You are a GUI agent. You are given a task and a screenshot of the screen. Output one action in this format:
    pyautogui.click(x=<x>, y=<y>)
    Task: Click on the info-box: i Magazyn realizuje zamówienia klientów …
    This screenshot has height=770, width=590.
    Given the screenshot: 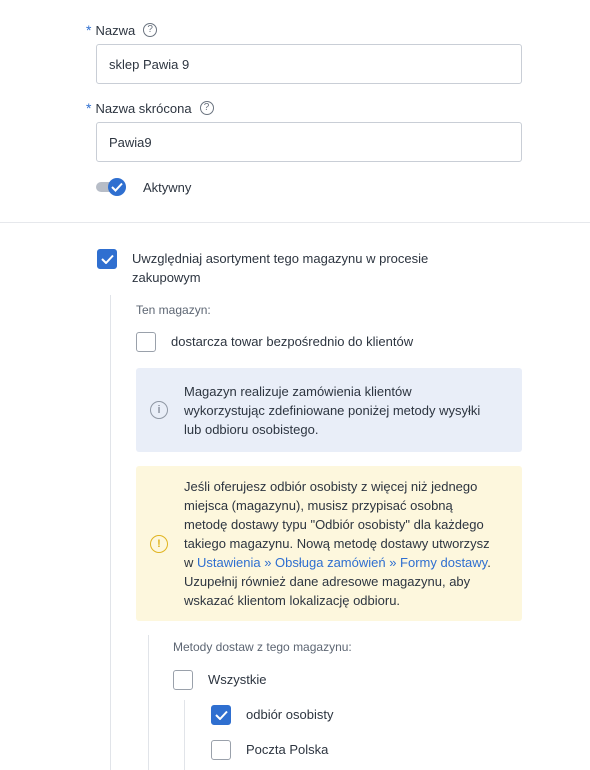 What is the action you would take?
    pyautogui.click(x=329, y=410)
    